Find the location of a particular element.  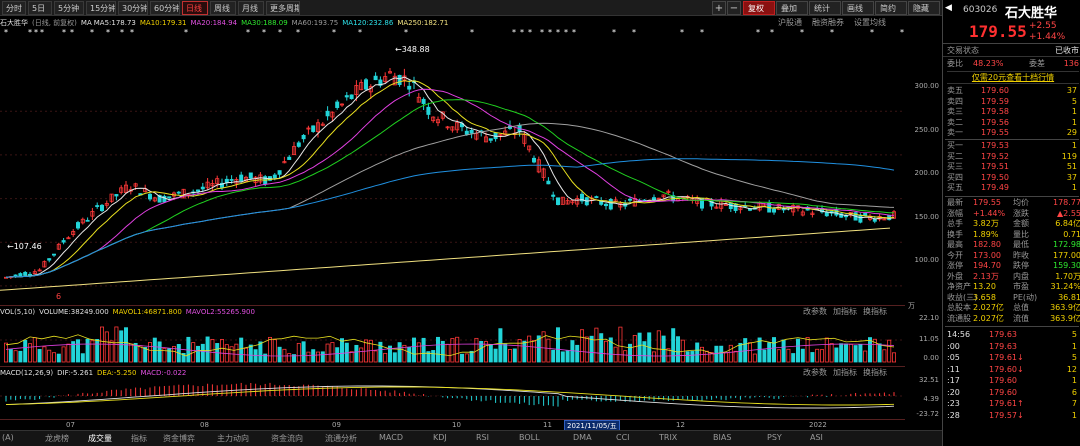

indicator-tab: PSY is located at coordinates (774, 437).